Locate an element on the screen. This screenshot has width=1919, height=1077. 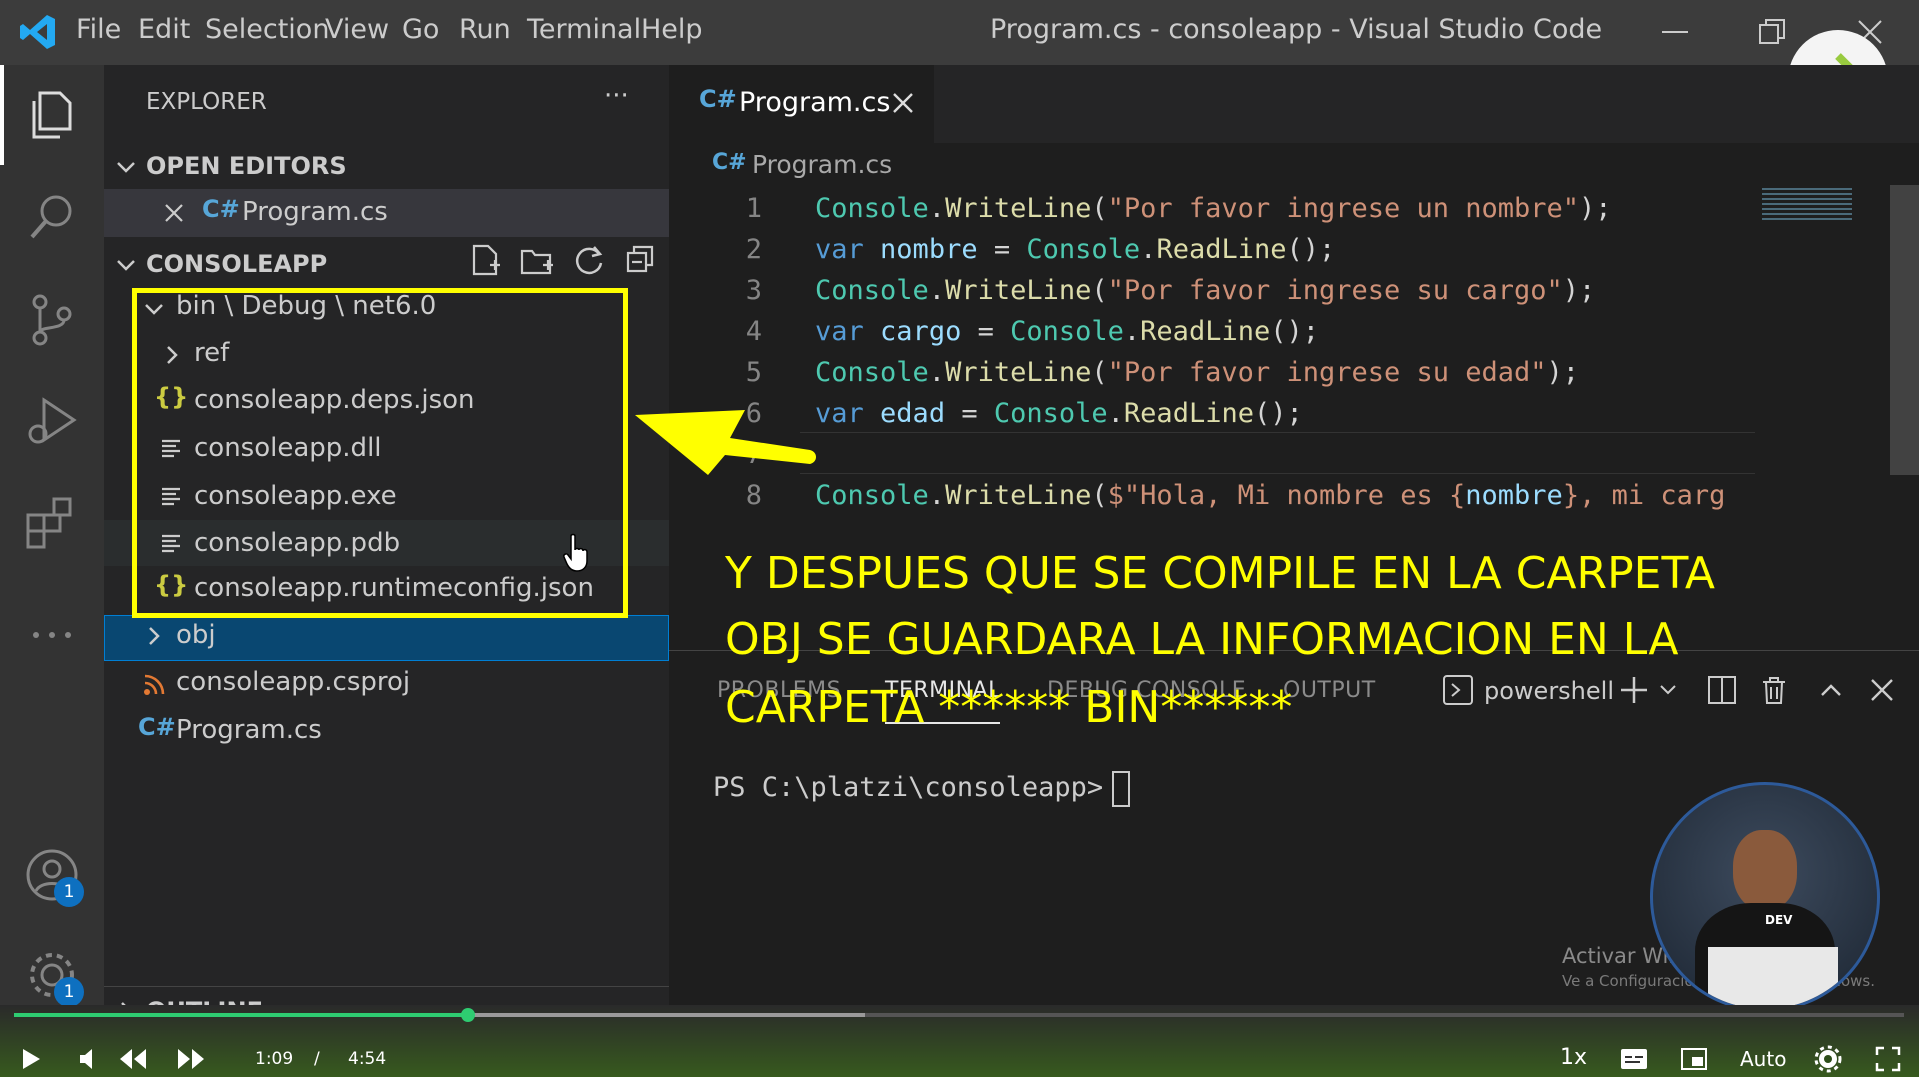
close-panel-icon is located at coordinates (1882, 690).